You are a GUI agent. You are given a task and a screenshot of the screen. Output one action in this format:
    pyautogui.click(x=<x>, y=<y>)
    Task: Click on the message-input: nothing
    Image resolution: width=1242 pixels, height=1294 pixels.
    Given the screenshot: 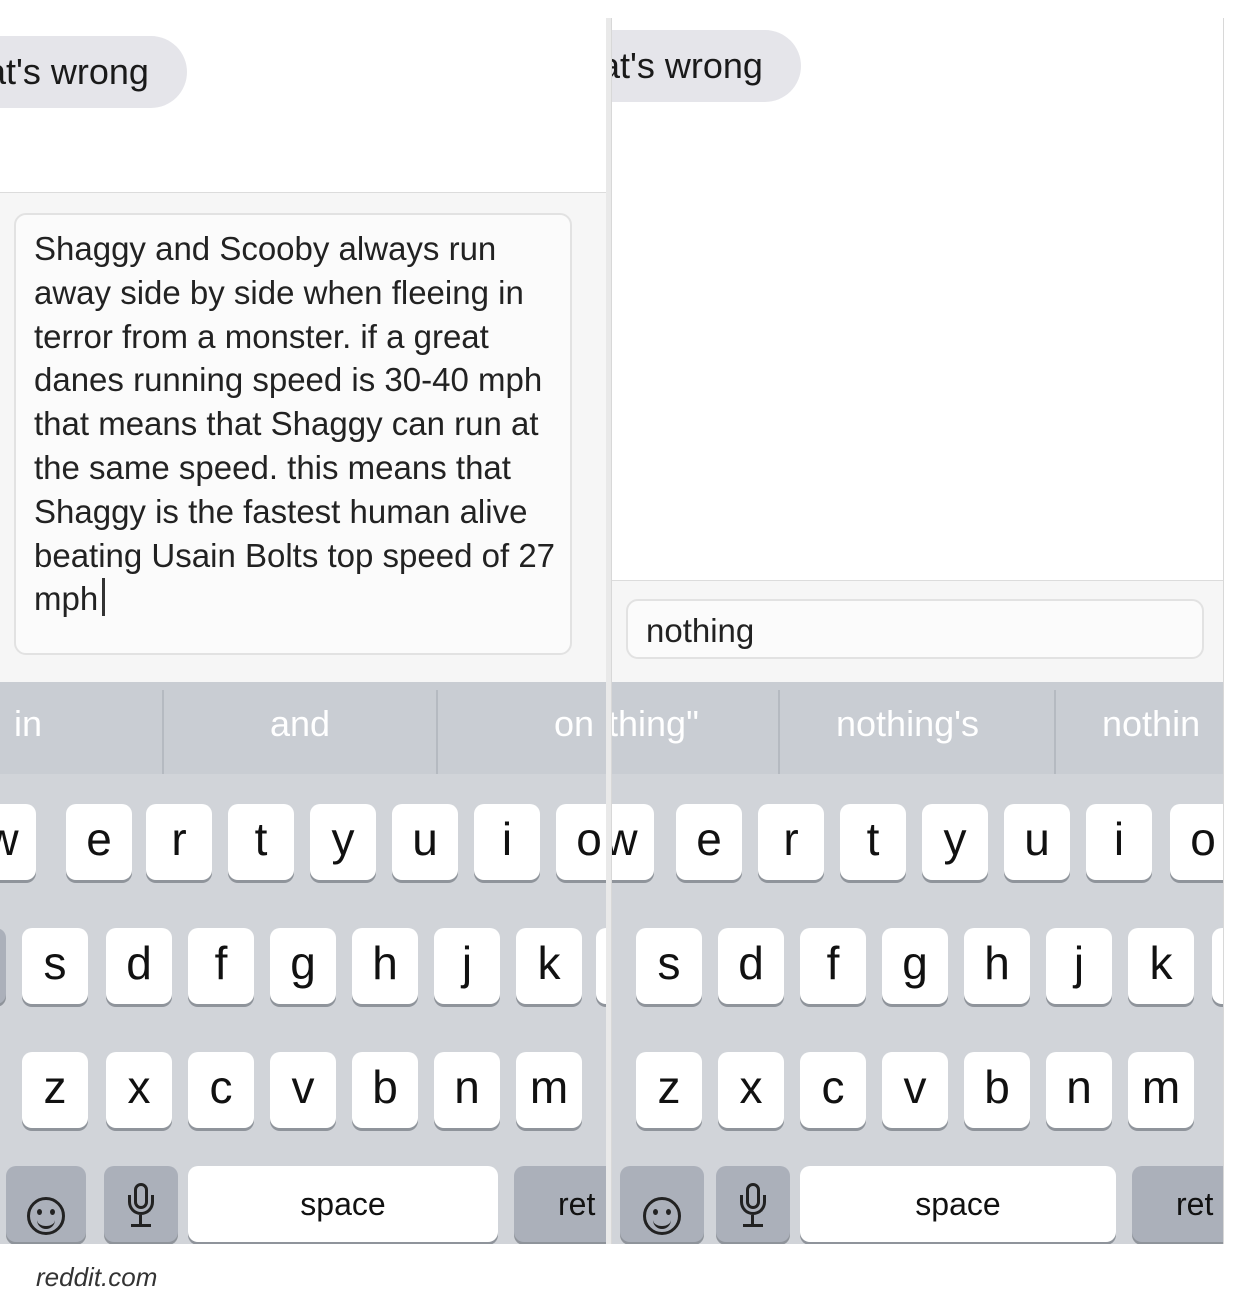 What is the action you would take?
    pyautogui.click(x=915, y=629)
    